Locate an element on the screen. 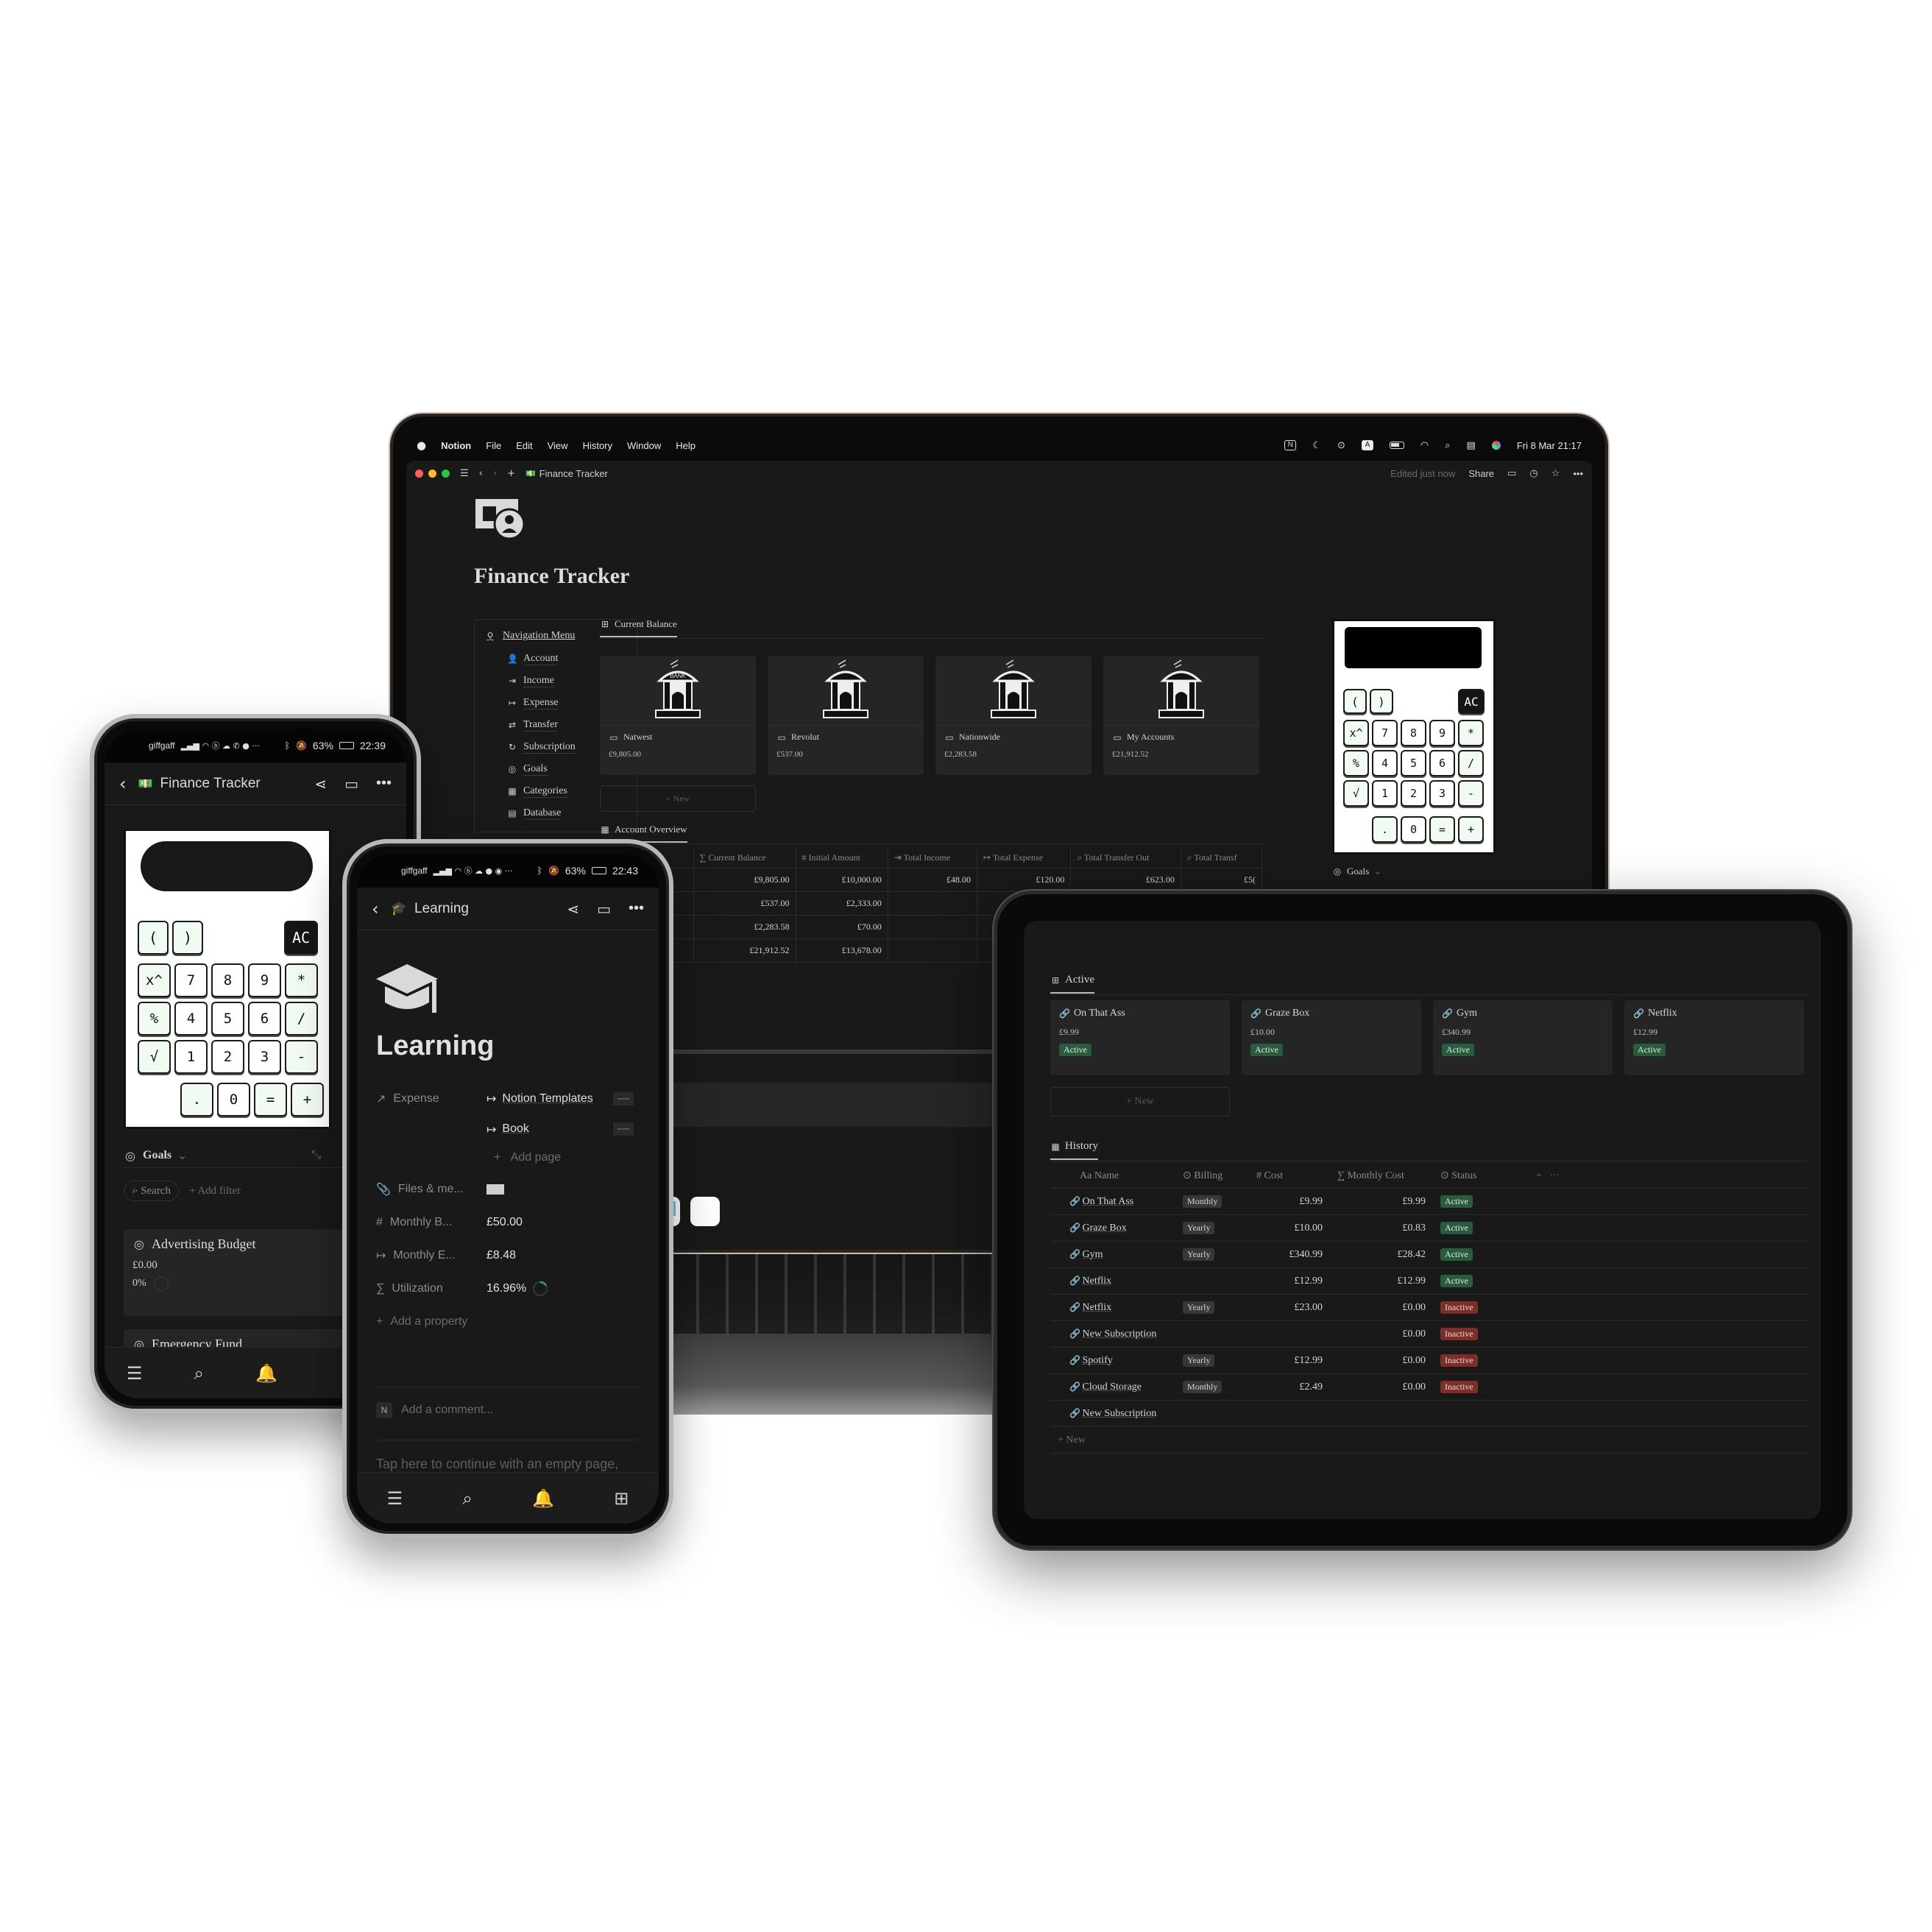 This screenshot has width=1932, height=1932. column-header: ⌕ Total Transfer Out is located at coordinates (1125, 858).